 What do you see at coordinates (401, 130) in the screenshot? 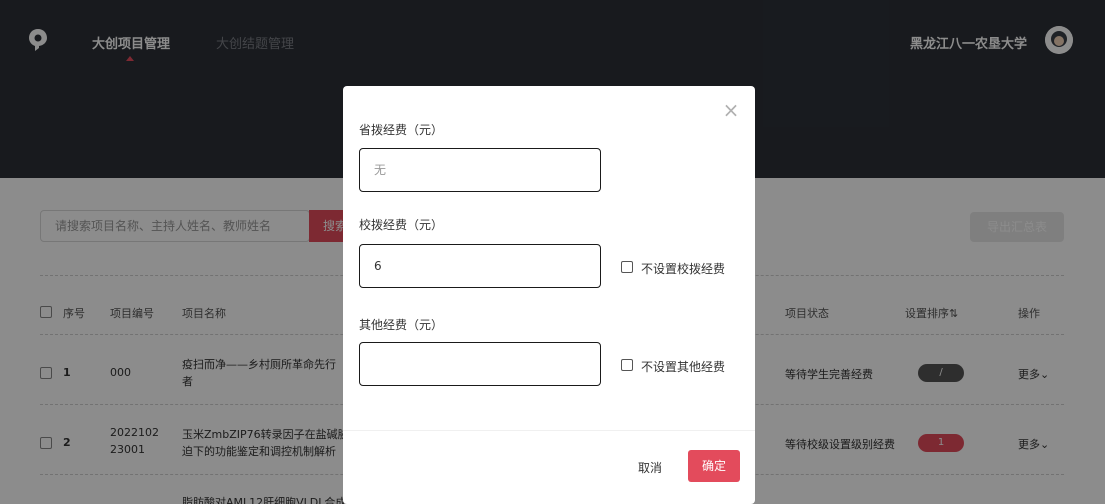
I see `provincial-funding-label: 省拨经费（元）` at bounding box center [401, 130].